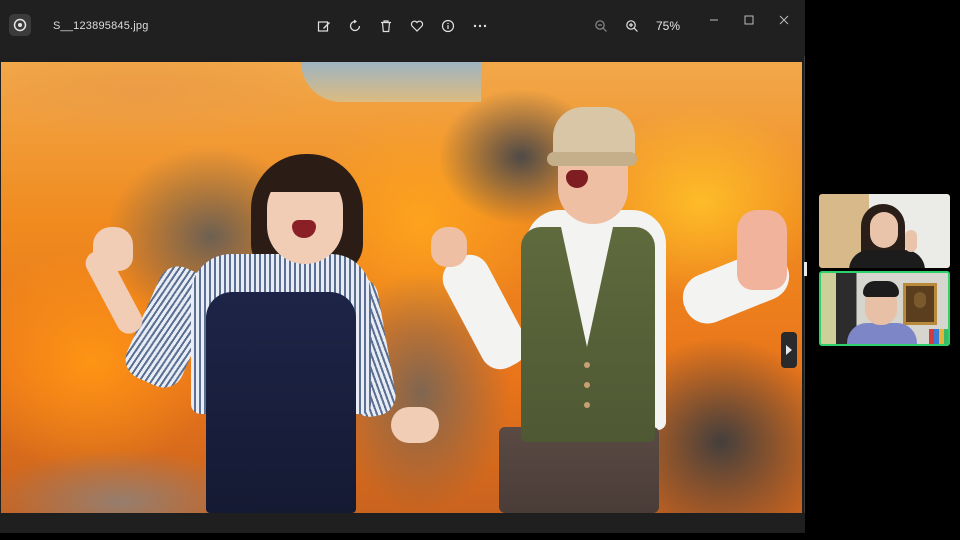 This screenshot has width=960, height=540. I want to click on man-left-sleeve, so click(485, 312).